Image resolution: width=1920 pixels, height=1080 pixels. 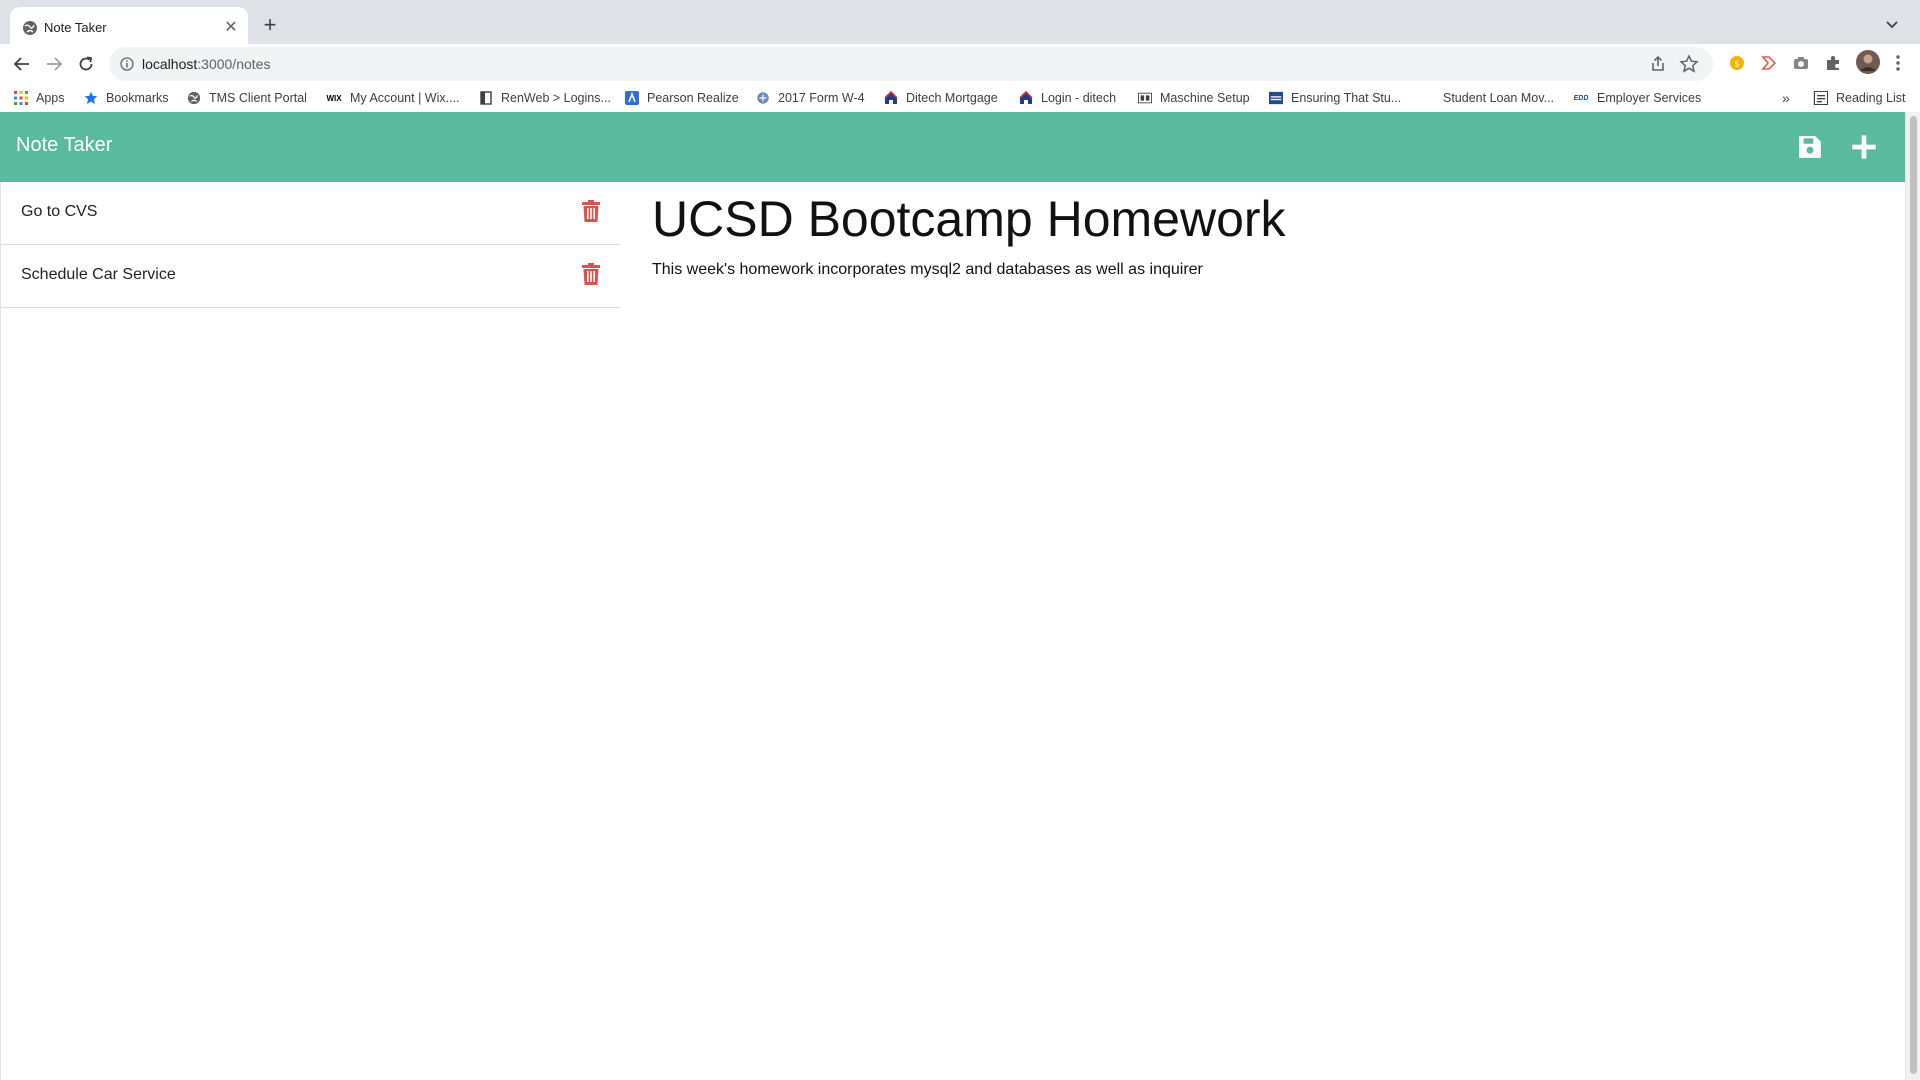 What do you see at coordinates (1871, 98) in the screenshot?
I see `reading-list-label: Reading List` at bounding box center [1871, 98].